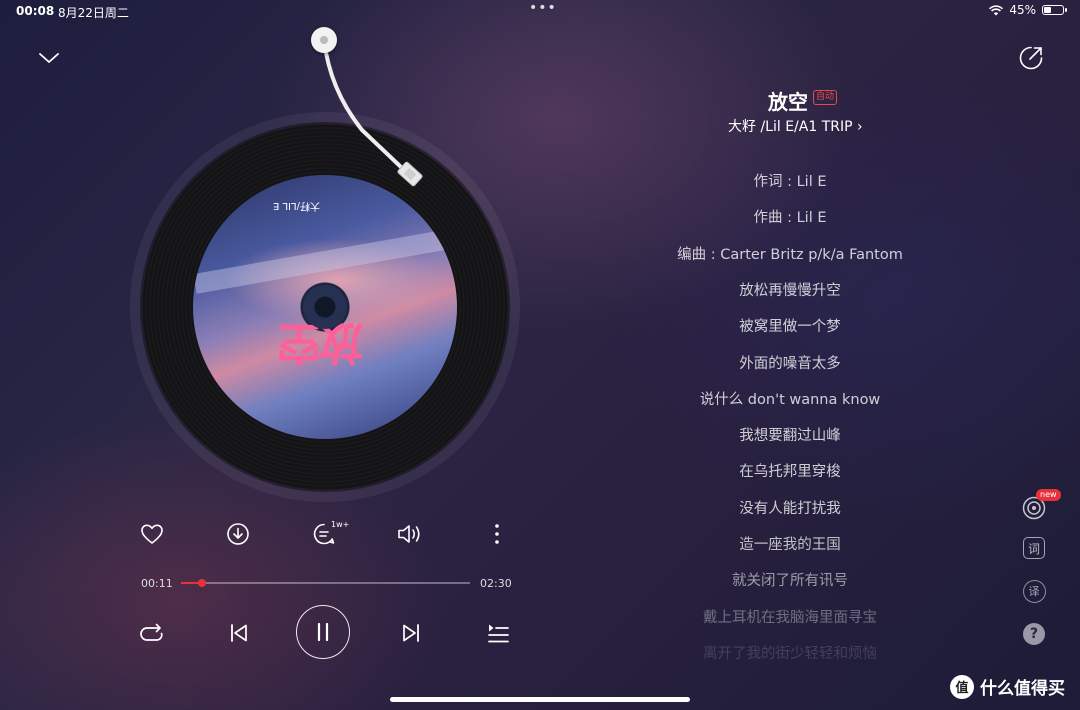 The image size is (1080, 710). I want to click on lyric-line: 造一座我的王国, so click(790, 543).